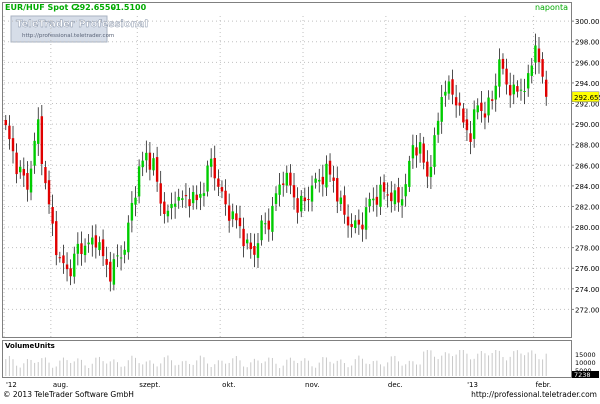 The height and width of the screenshot is (404, 600). I want to click on logo-url: http://professional.teletrader.com, so click(68, 36).